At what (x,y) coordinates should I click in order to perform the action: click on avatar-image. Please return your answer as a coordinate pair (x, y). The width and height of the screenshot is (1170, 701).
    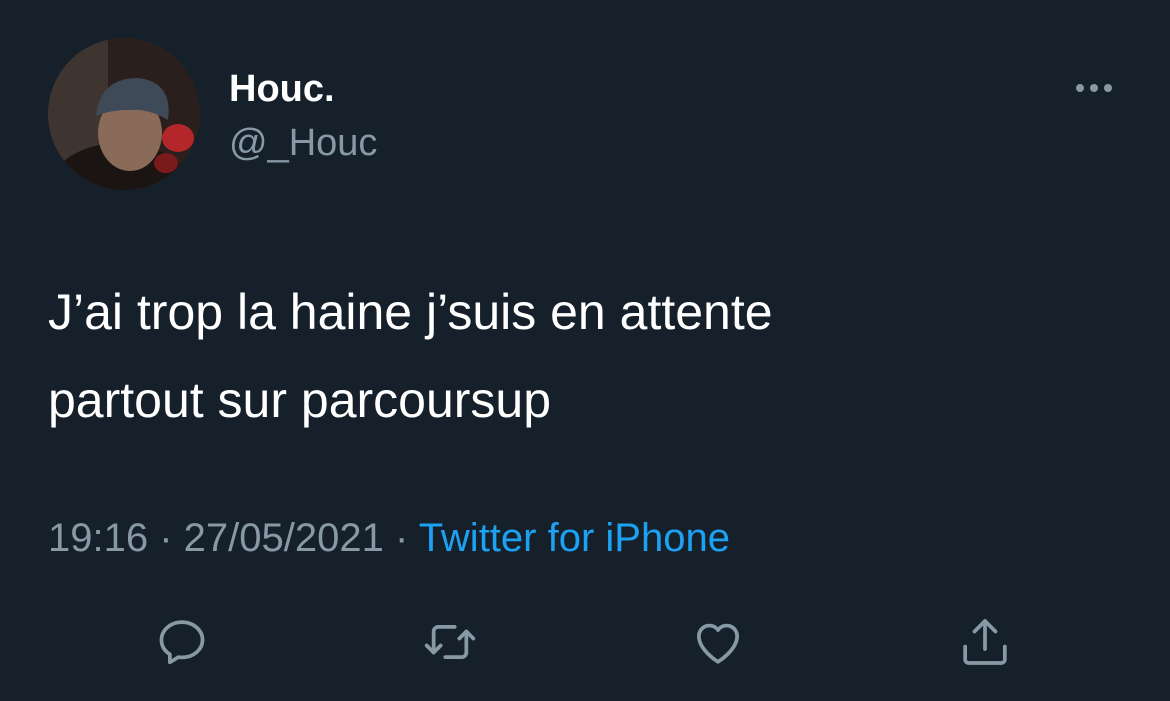
    Looking at the image, I should click on (124, 114).